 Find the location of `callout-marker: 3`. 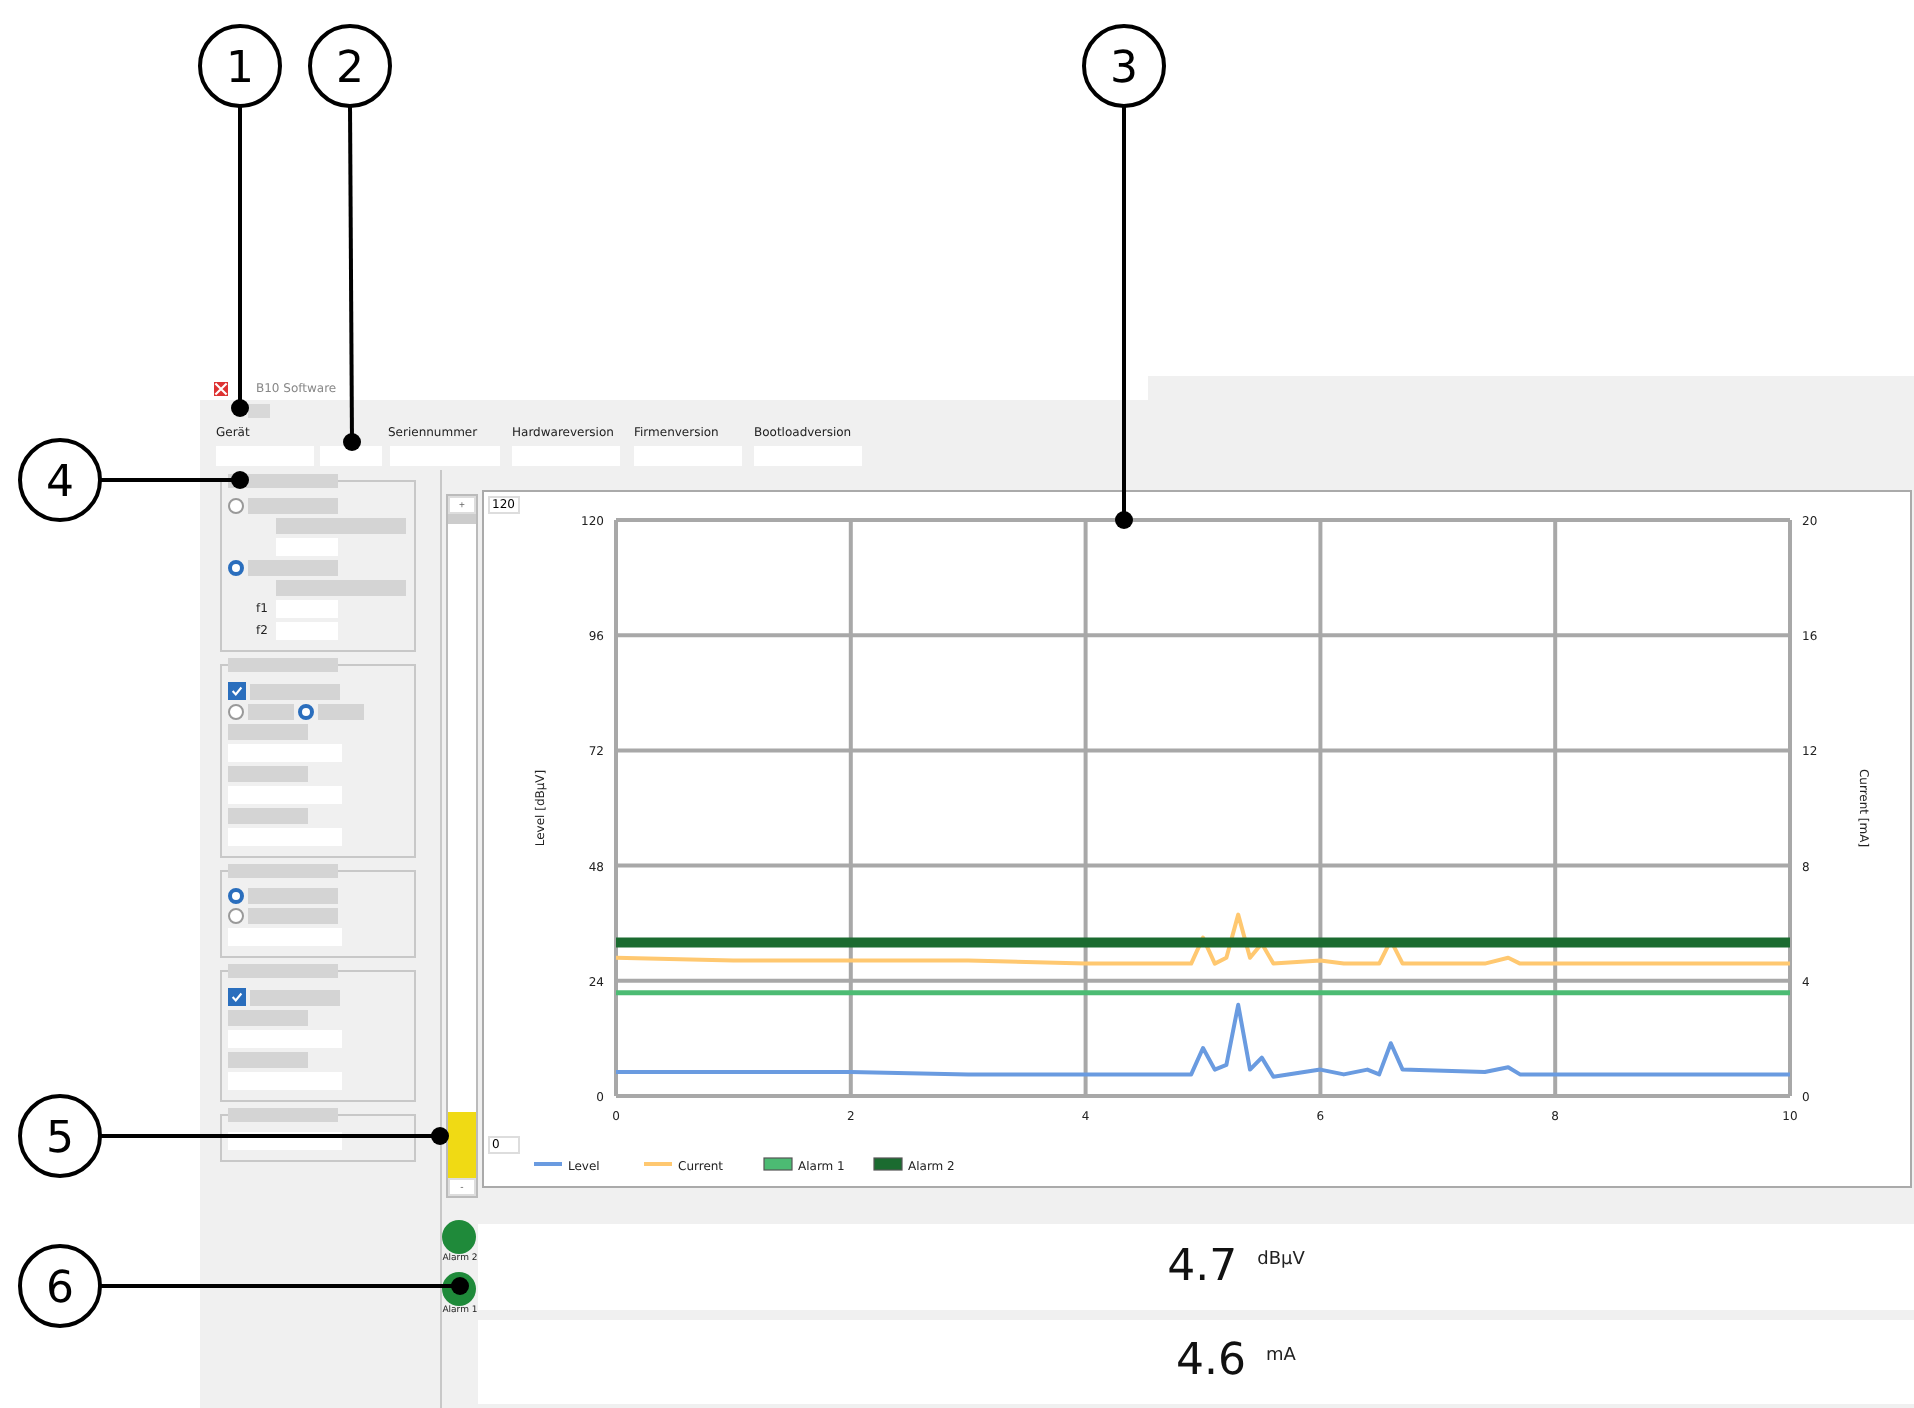

callout-marker: 3 is located at coordinates (1124, 66).